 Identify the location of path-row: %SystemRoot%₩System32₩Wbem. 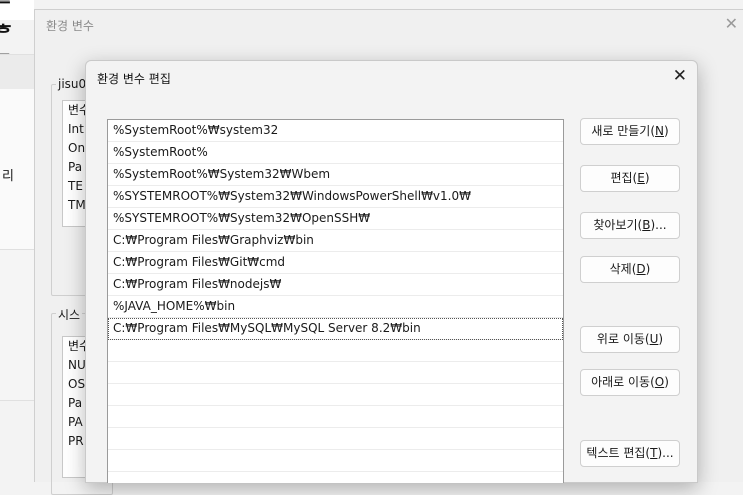
(335, 175).